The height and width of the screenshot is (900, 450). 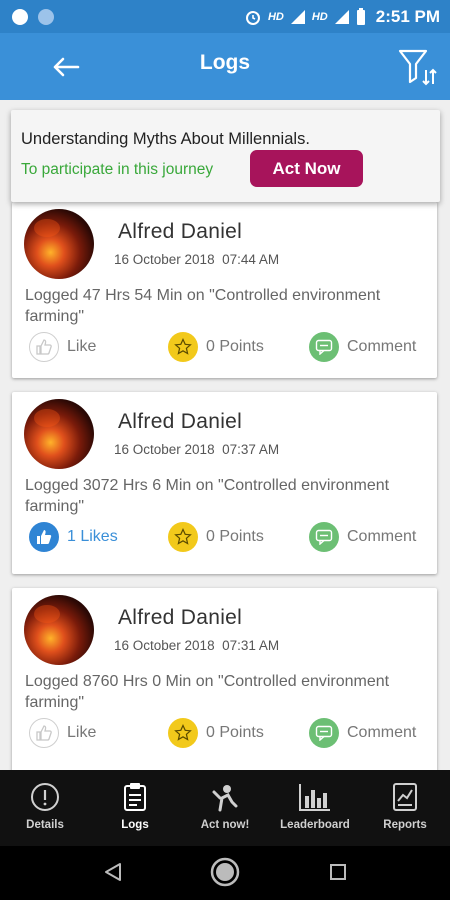 What do you see at coordinates (297, 16) in the screenshot?
I see `signal-icon` at bounding box center [297, 16].